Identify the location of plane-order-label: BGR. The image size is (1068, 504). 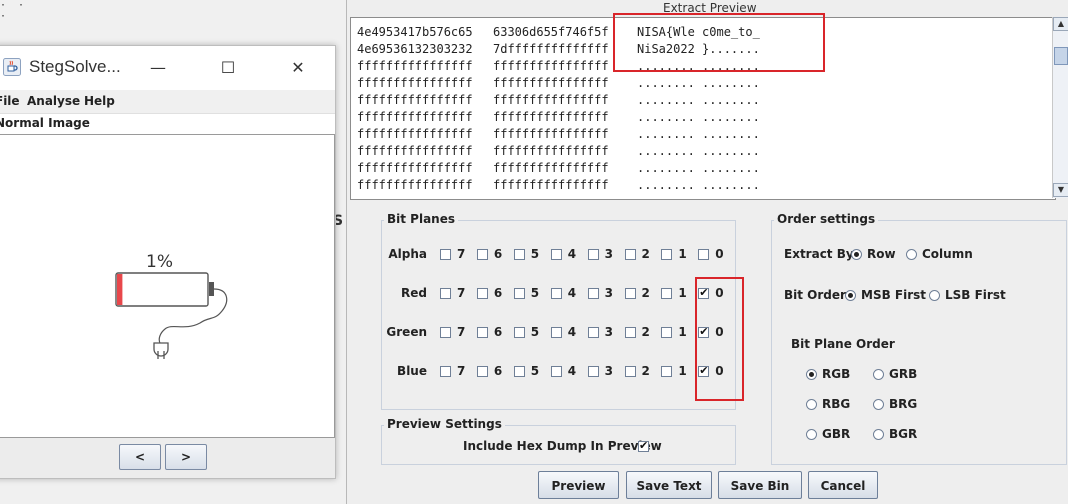
(903, 434).